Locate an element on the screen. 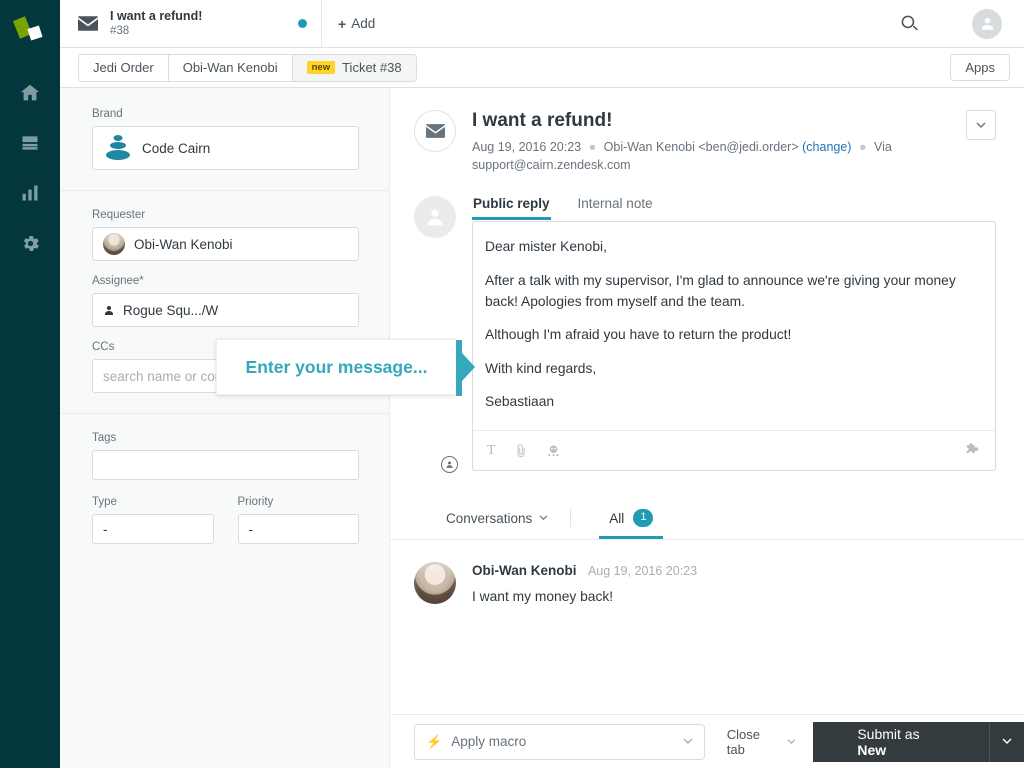  assignee-field: Assignee* Rogue Squ.../W is located at coordinates (225, 301).